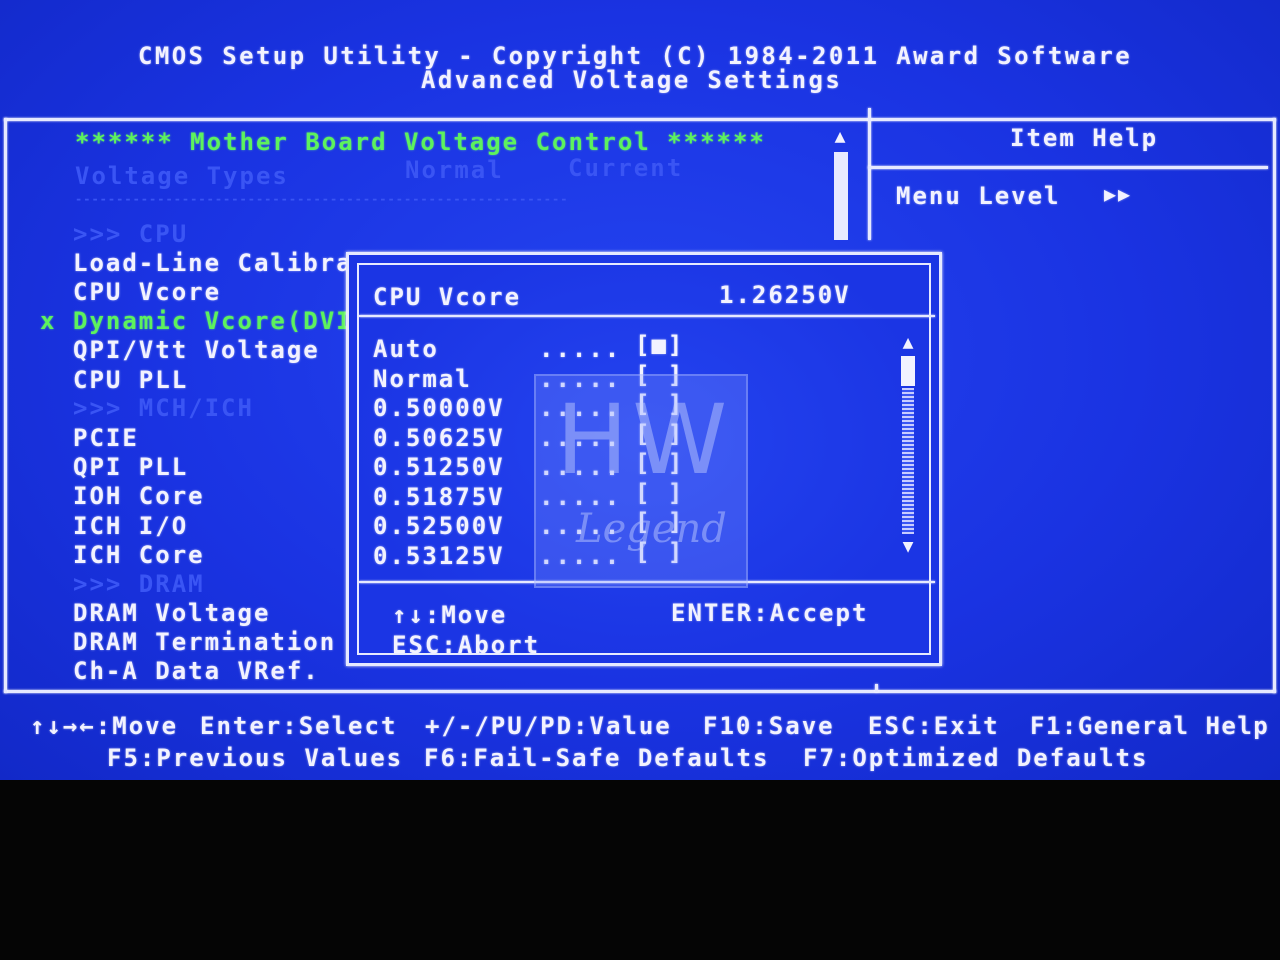  I want to click on hwlegend-watermark: HW Legend, so click(641, 481).